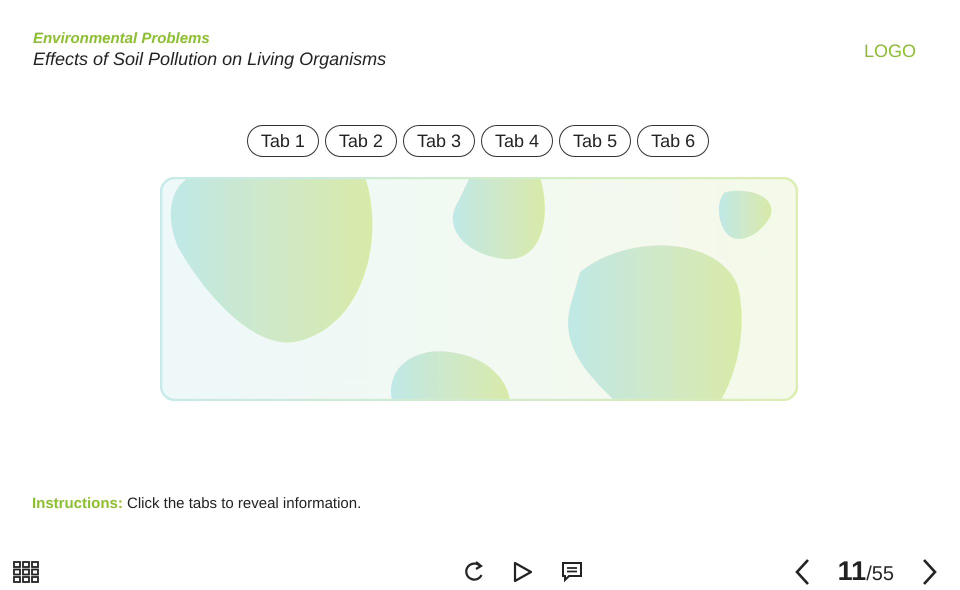  What do you see at coordinates (673, 141) in the screenshot?
I see `tab: Tab 6` at bounding box center [673, 141].